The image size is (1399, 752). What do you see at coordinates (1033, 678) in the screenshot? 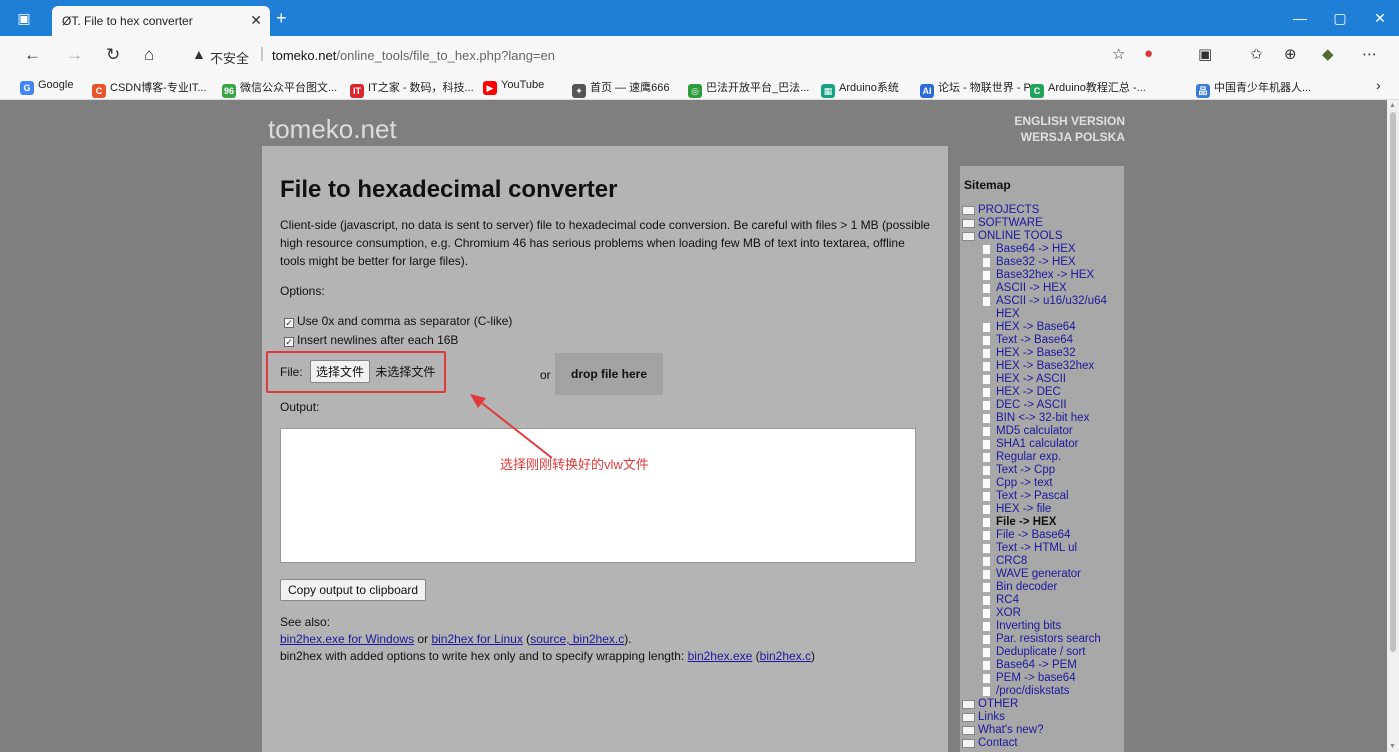
I see `sitemap-item: PEM -> base64` at bounding box center [1033, 678].